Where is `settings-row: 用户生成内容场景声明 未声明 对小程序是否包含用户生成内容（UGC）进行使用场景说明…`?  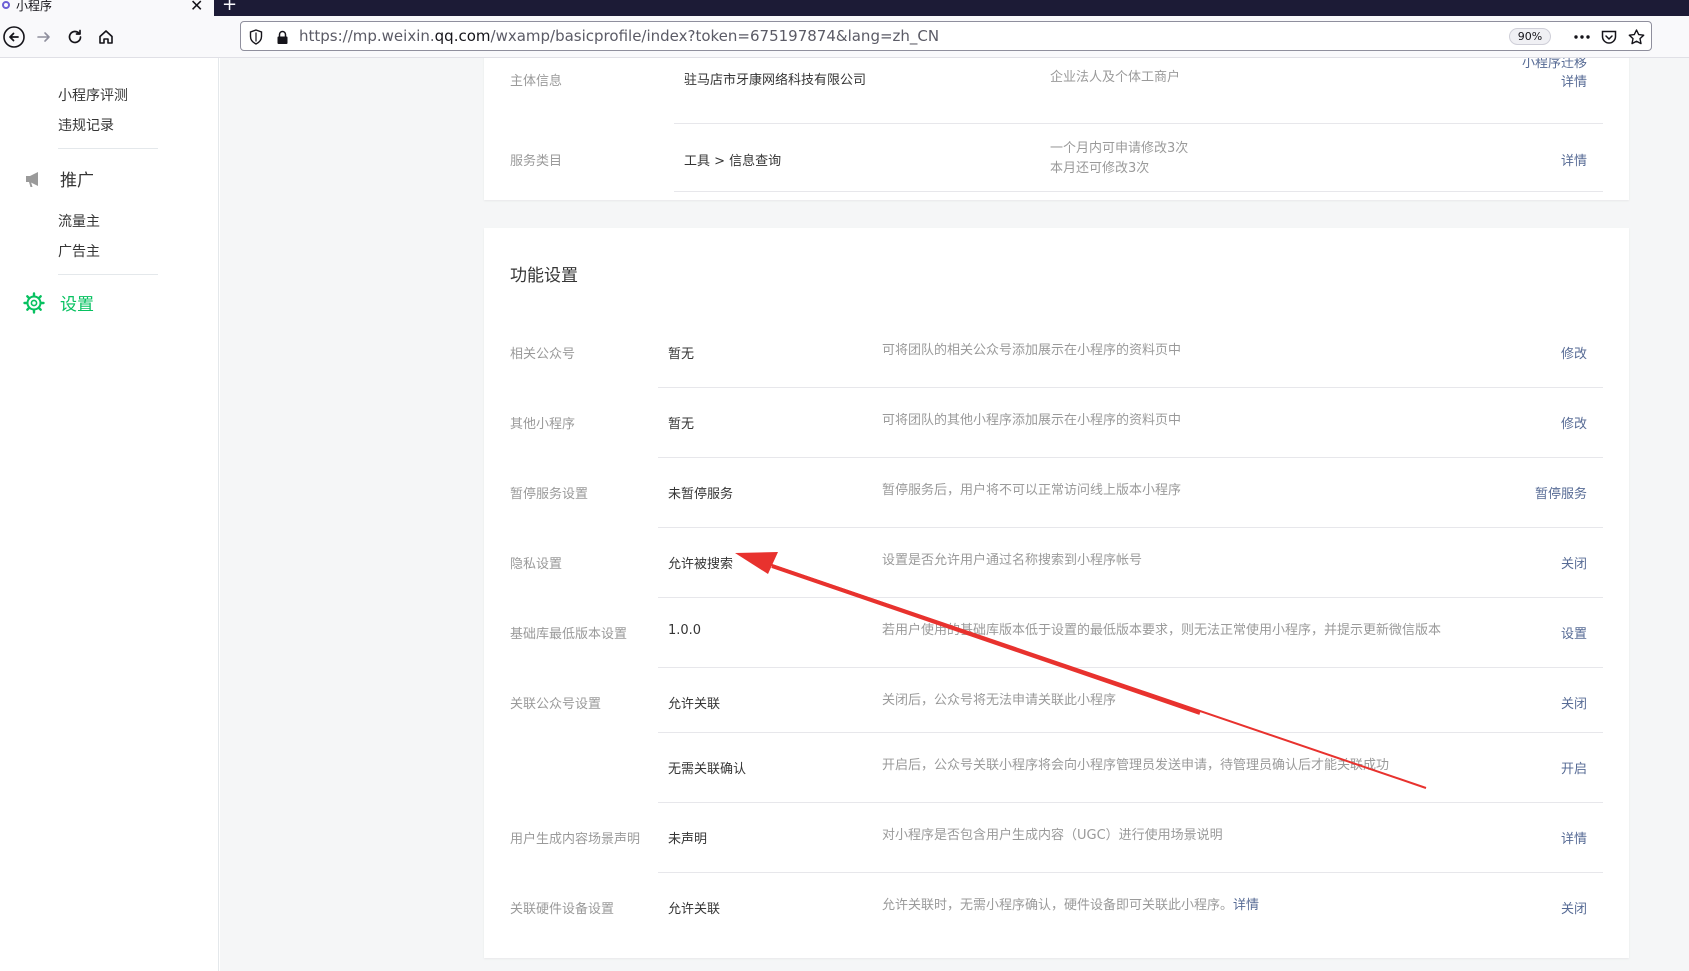
settings-row: 用户生成内容场景声明 未声明 对小程序是否包含用户生成内容（UGC）进行使用场景说明… is located at coordinates (1056, 838).